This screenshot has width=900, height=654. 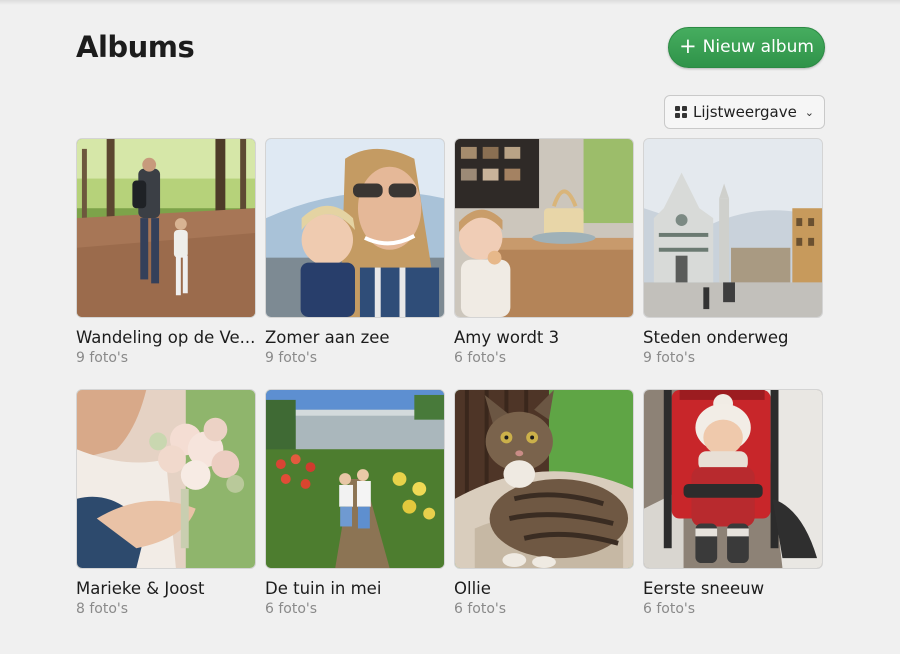 I want to click on album-card: Zomer aan zee 9 foto's, so click(x=355, y=263).